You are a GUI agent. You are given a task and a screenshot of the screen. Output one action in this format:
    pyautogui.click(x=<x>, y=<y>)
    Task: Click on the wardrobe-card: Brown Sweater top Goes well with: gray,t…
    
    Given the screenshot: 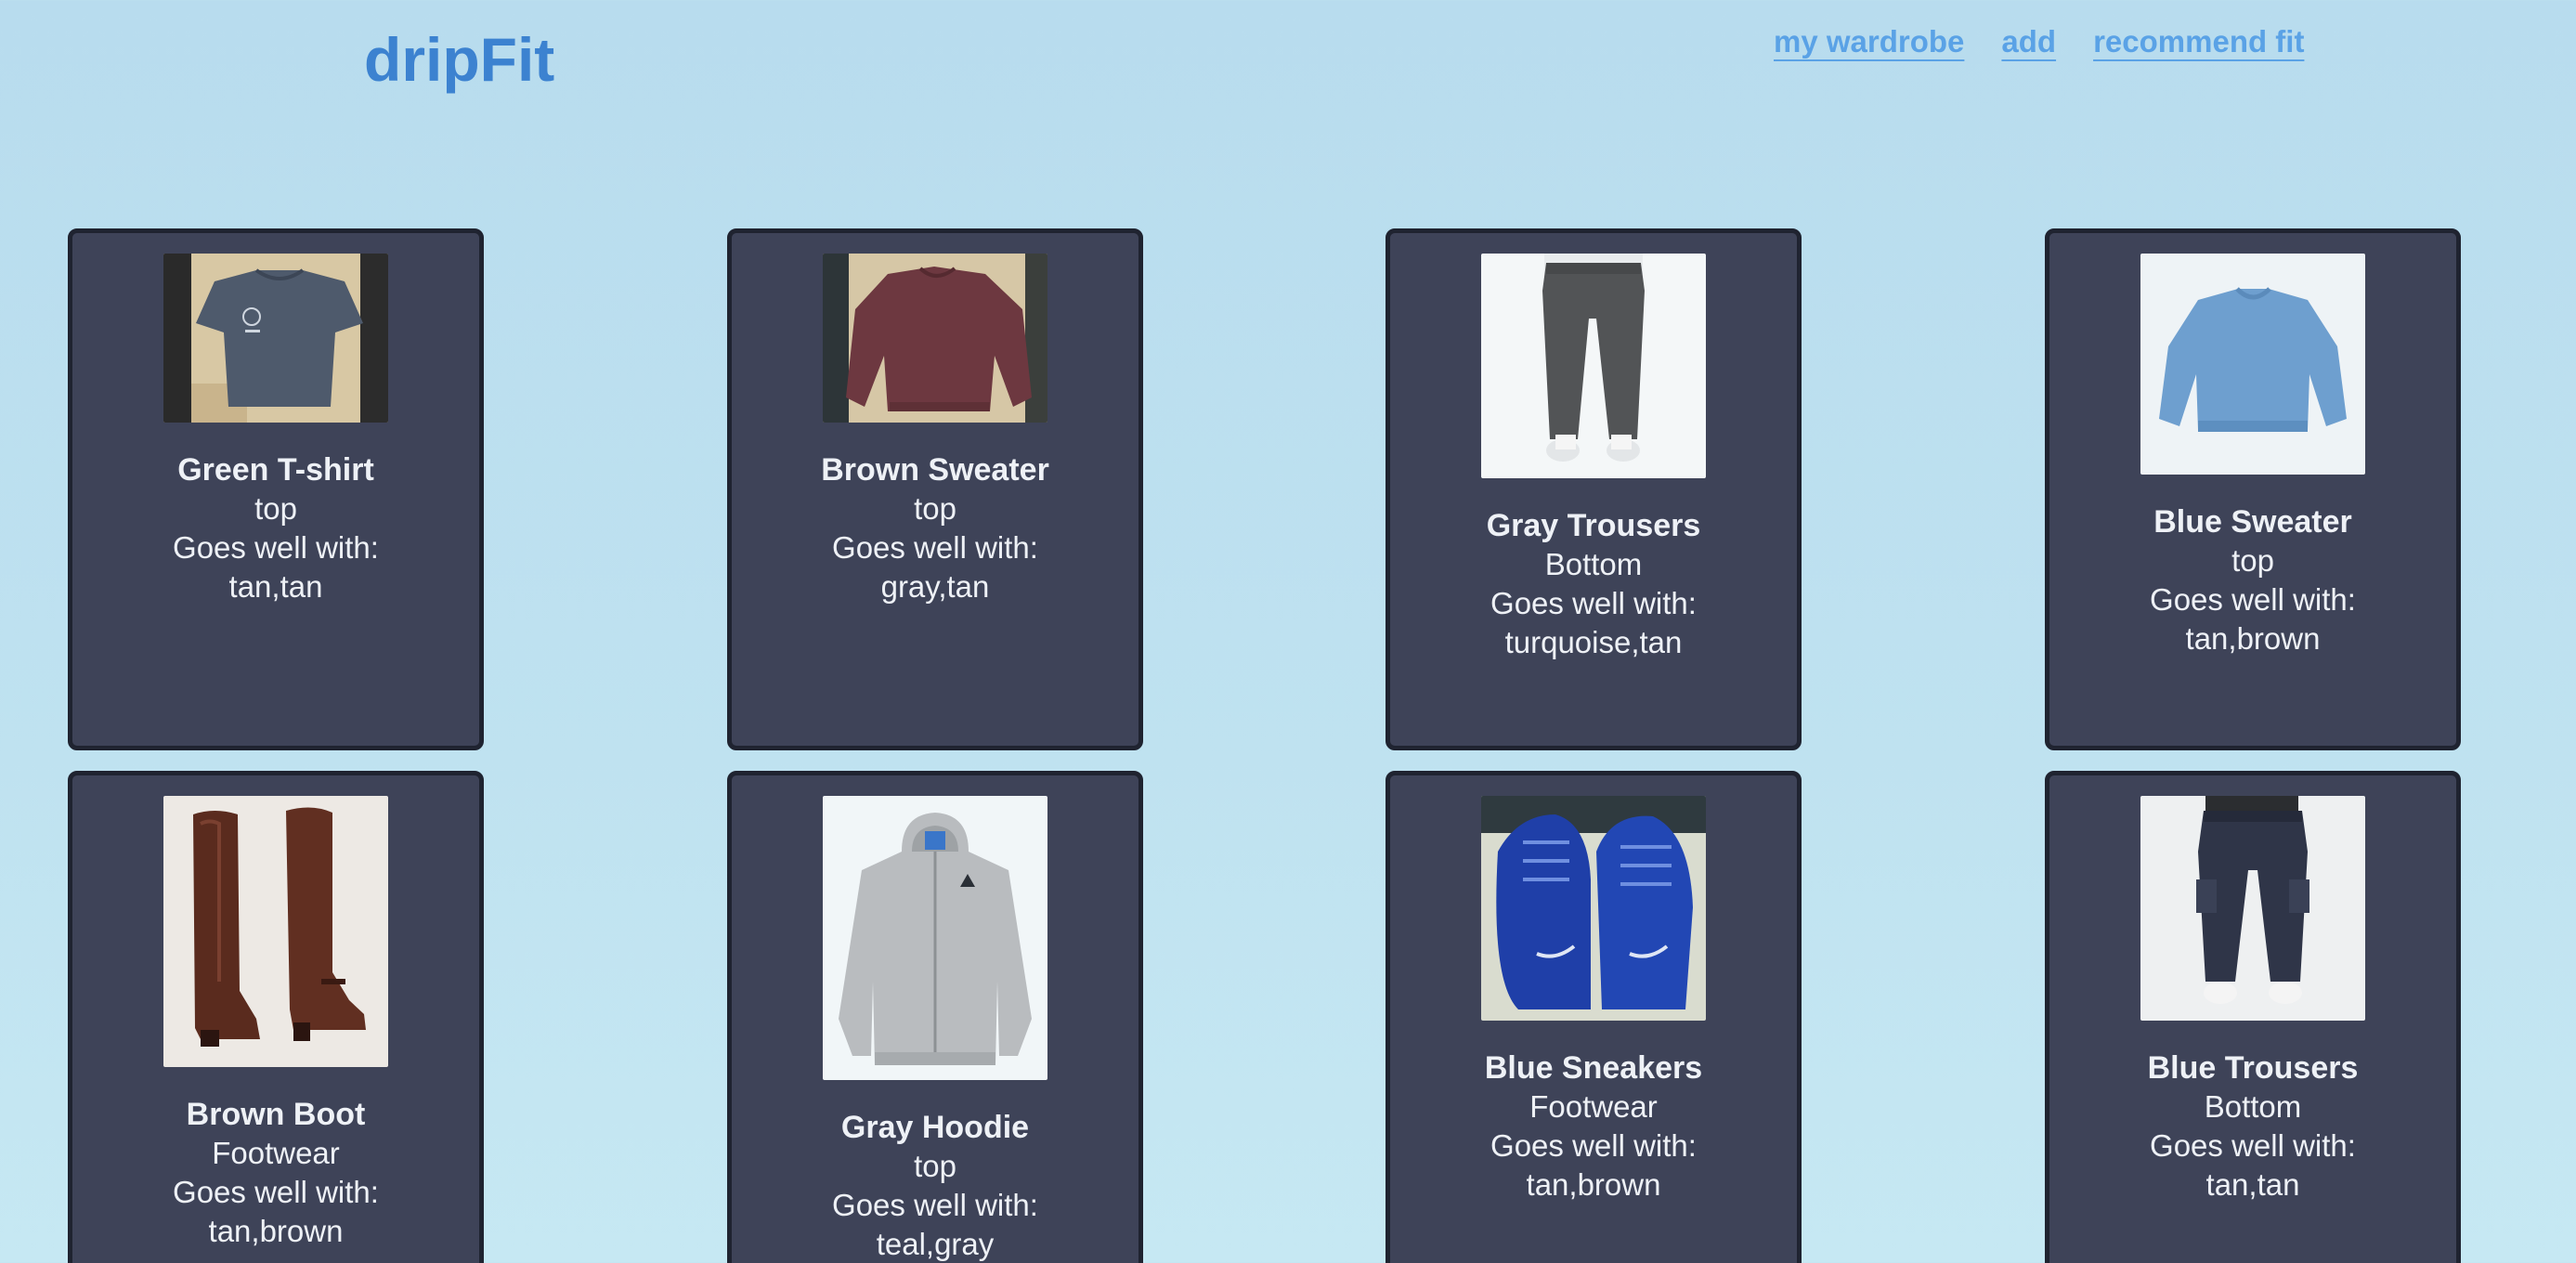 What is the action you would take?
    pyautogui.click(x=935, y=489)
    